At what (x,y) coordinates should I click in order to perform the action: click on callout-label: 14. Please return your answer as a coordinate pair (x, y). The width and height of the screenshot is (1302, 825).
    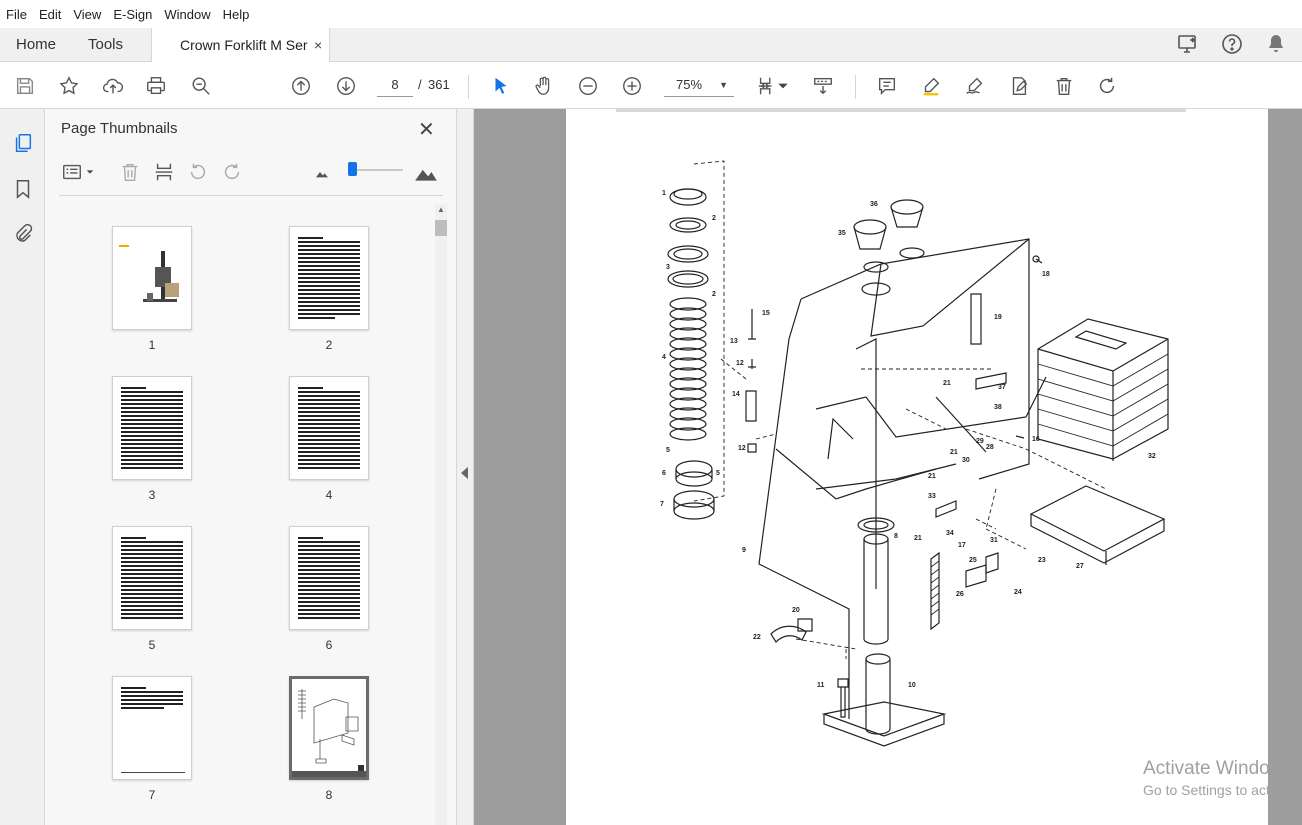
    Looking at the image, I should click on (736, 394).